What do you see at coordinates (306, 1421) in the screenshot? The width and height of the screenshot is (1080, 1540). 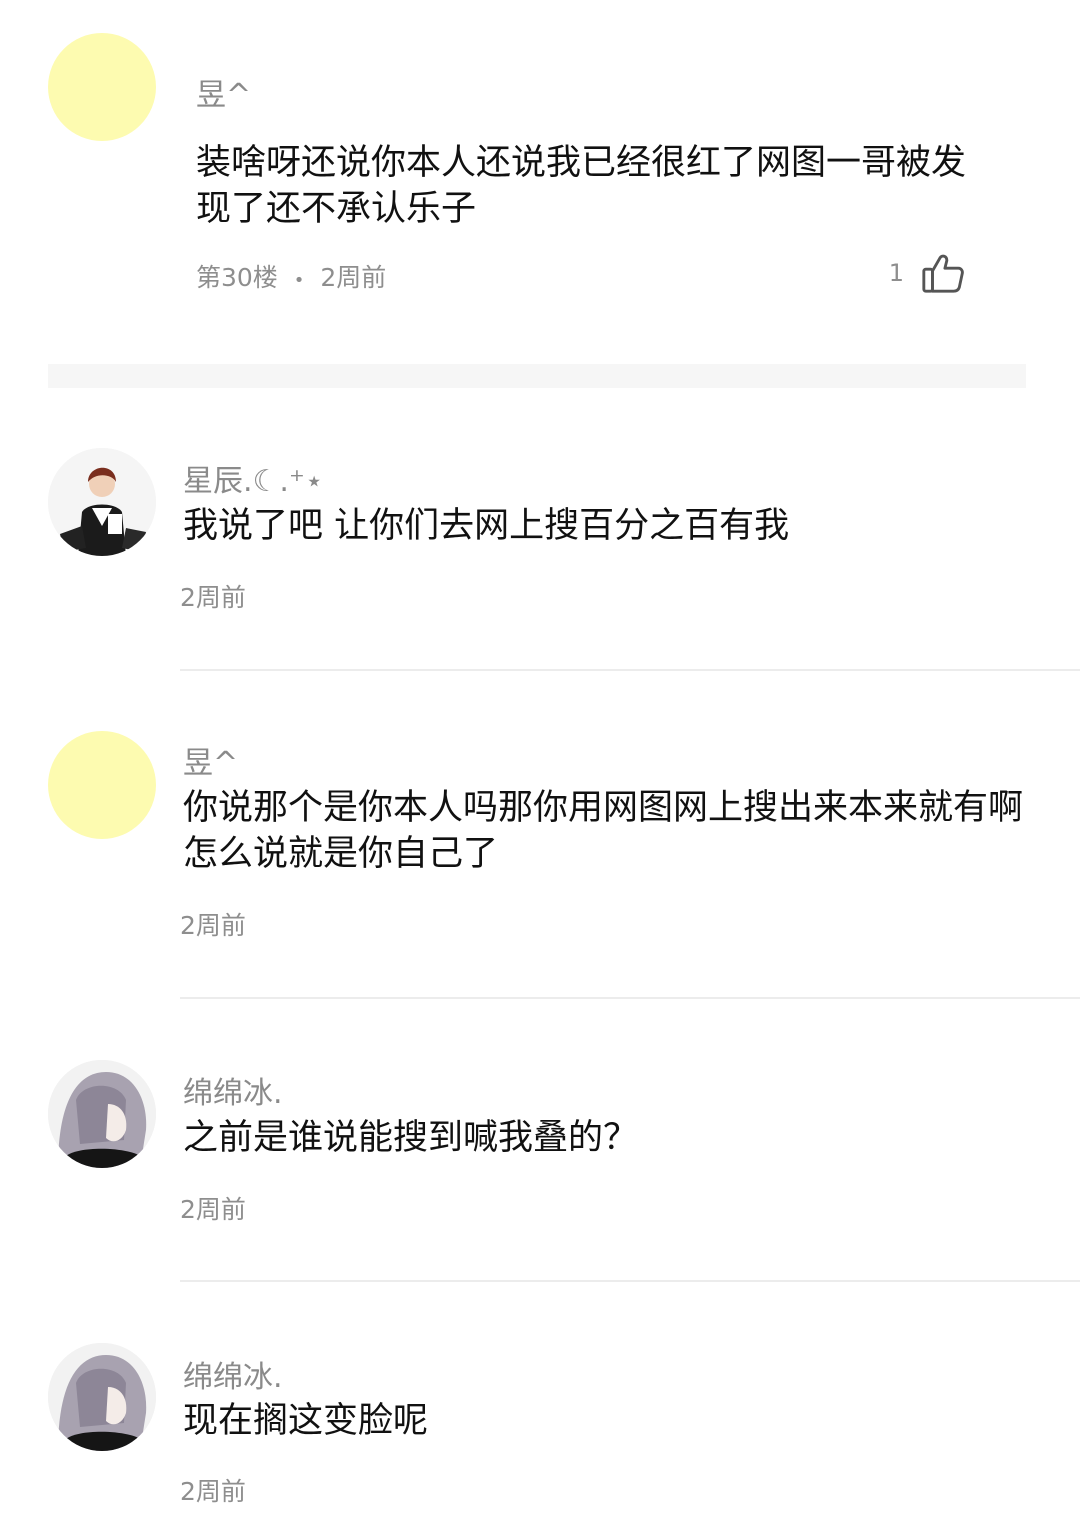 I see `comment-text: 现在搁这变脸呢` at bounding box center [306, 1421].